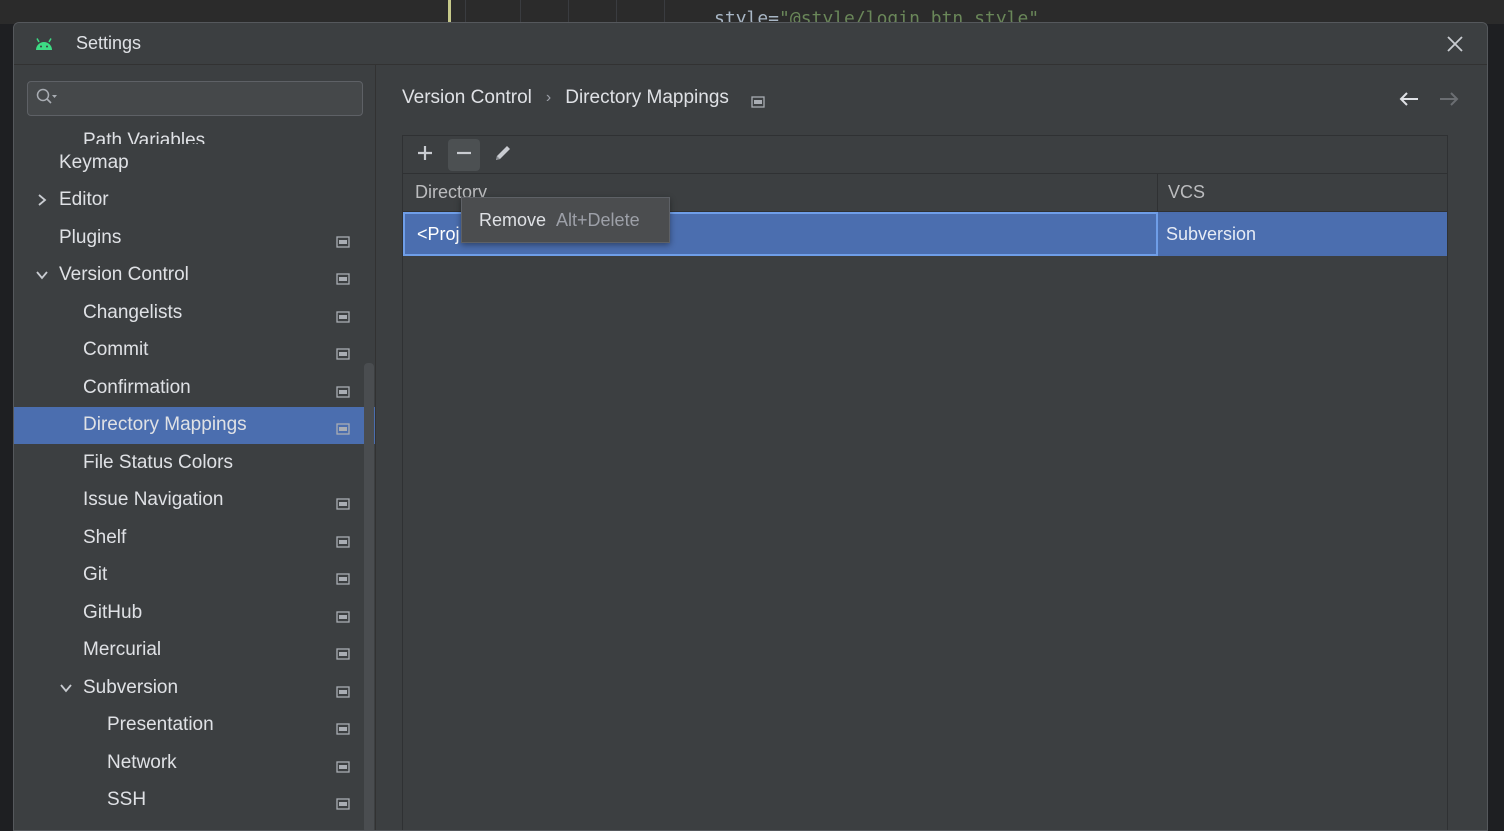 This screenshot has height=831, width=1504. I want to click on breadcrumb-current: Directory Mappings, so click(647, 97).